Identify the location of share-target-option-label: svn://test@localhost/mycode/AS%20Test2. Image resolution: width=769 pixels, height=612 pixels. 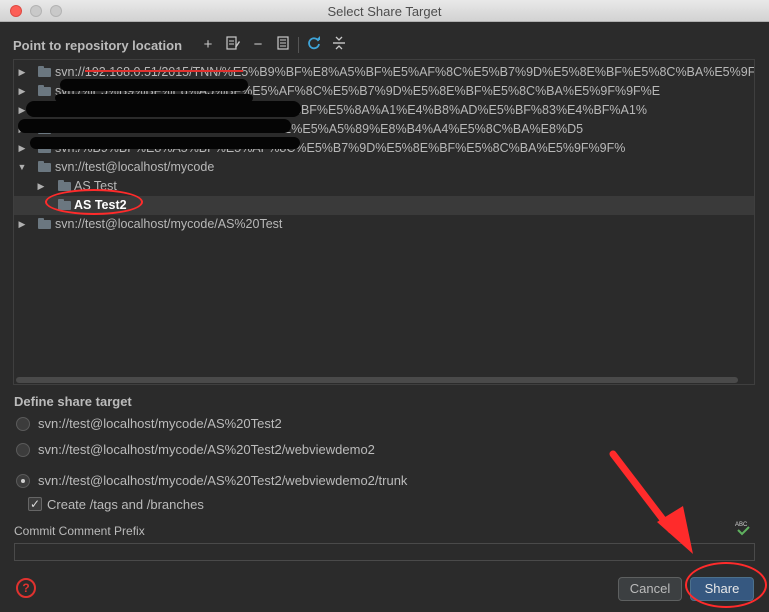
(160, 423).